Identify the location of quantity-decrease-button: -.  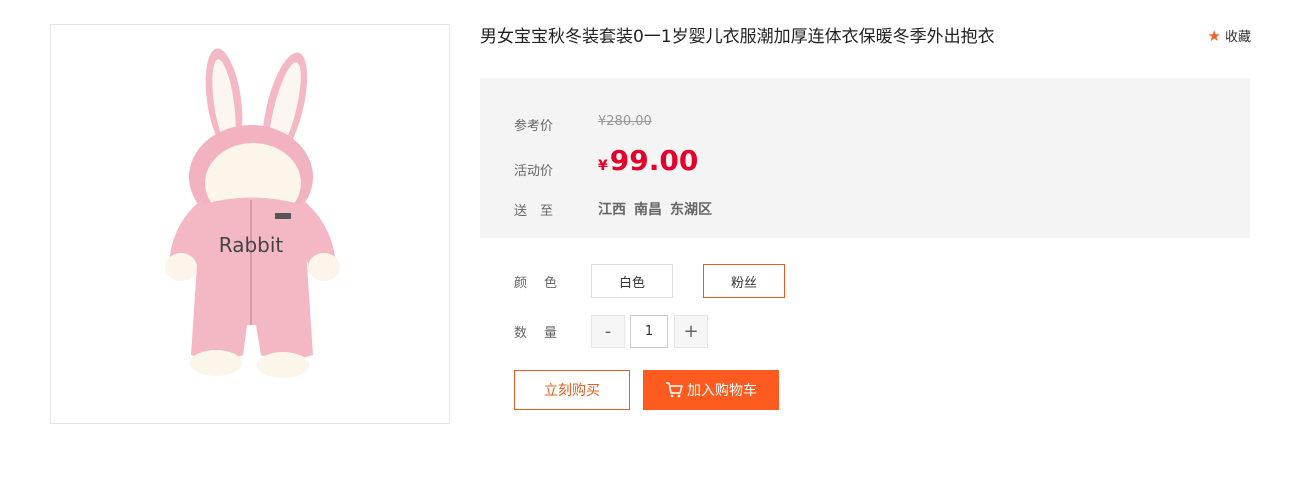
(608, 331).